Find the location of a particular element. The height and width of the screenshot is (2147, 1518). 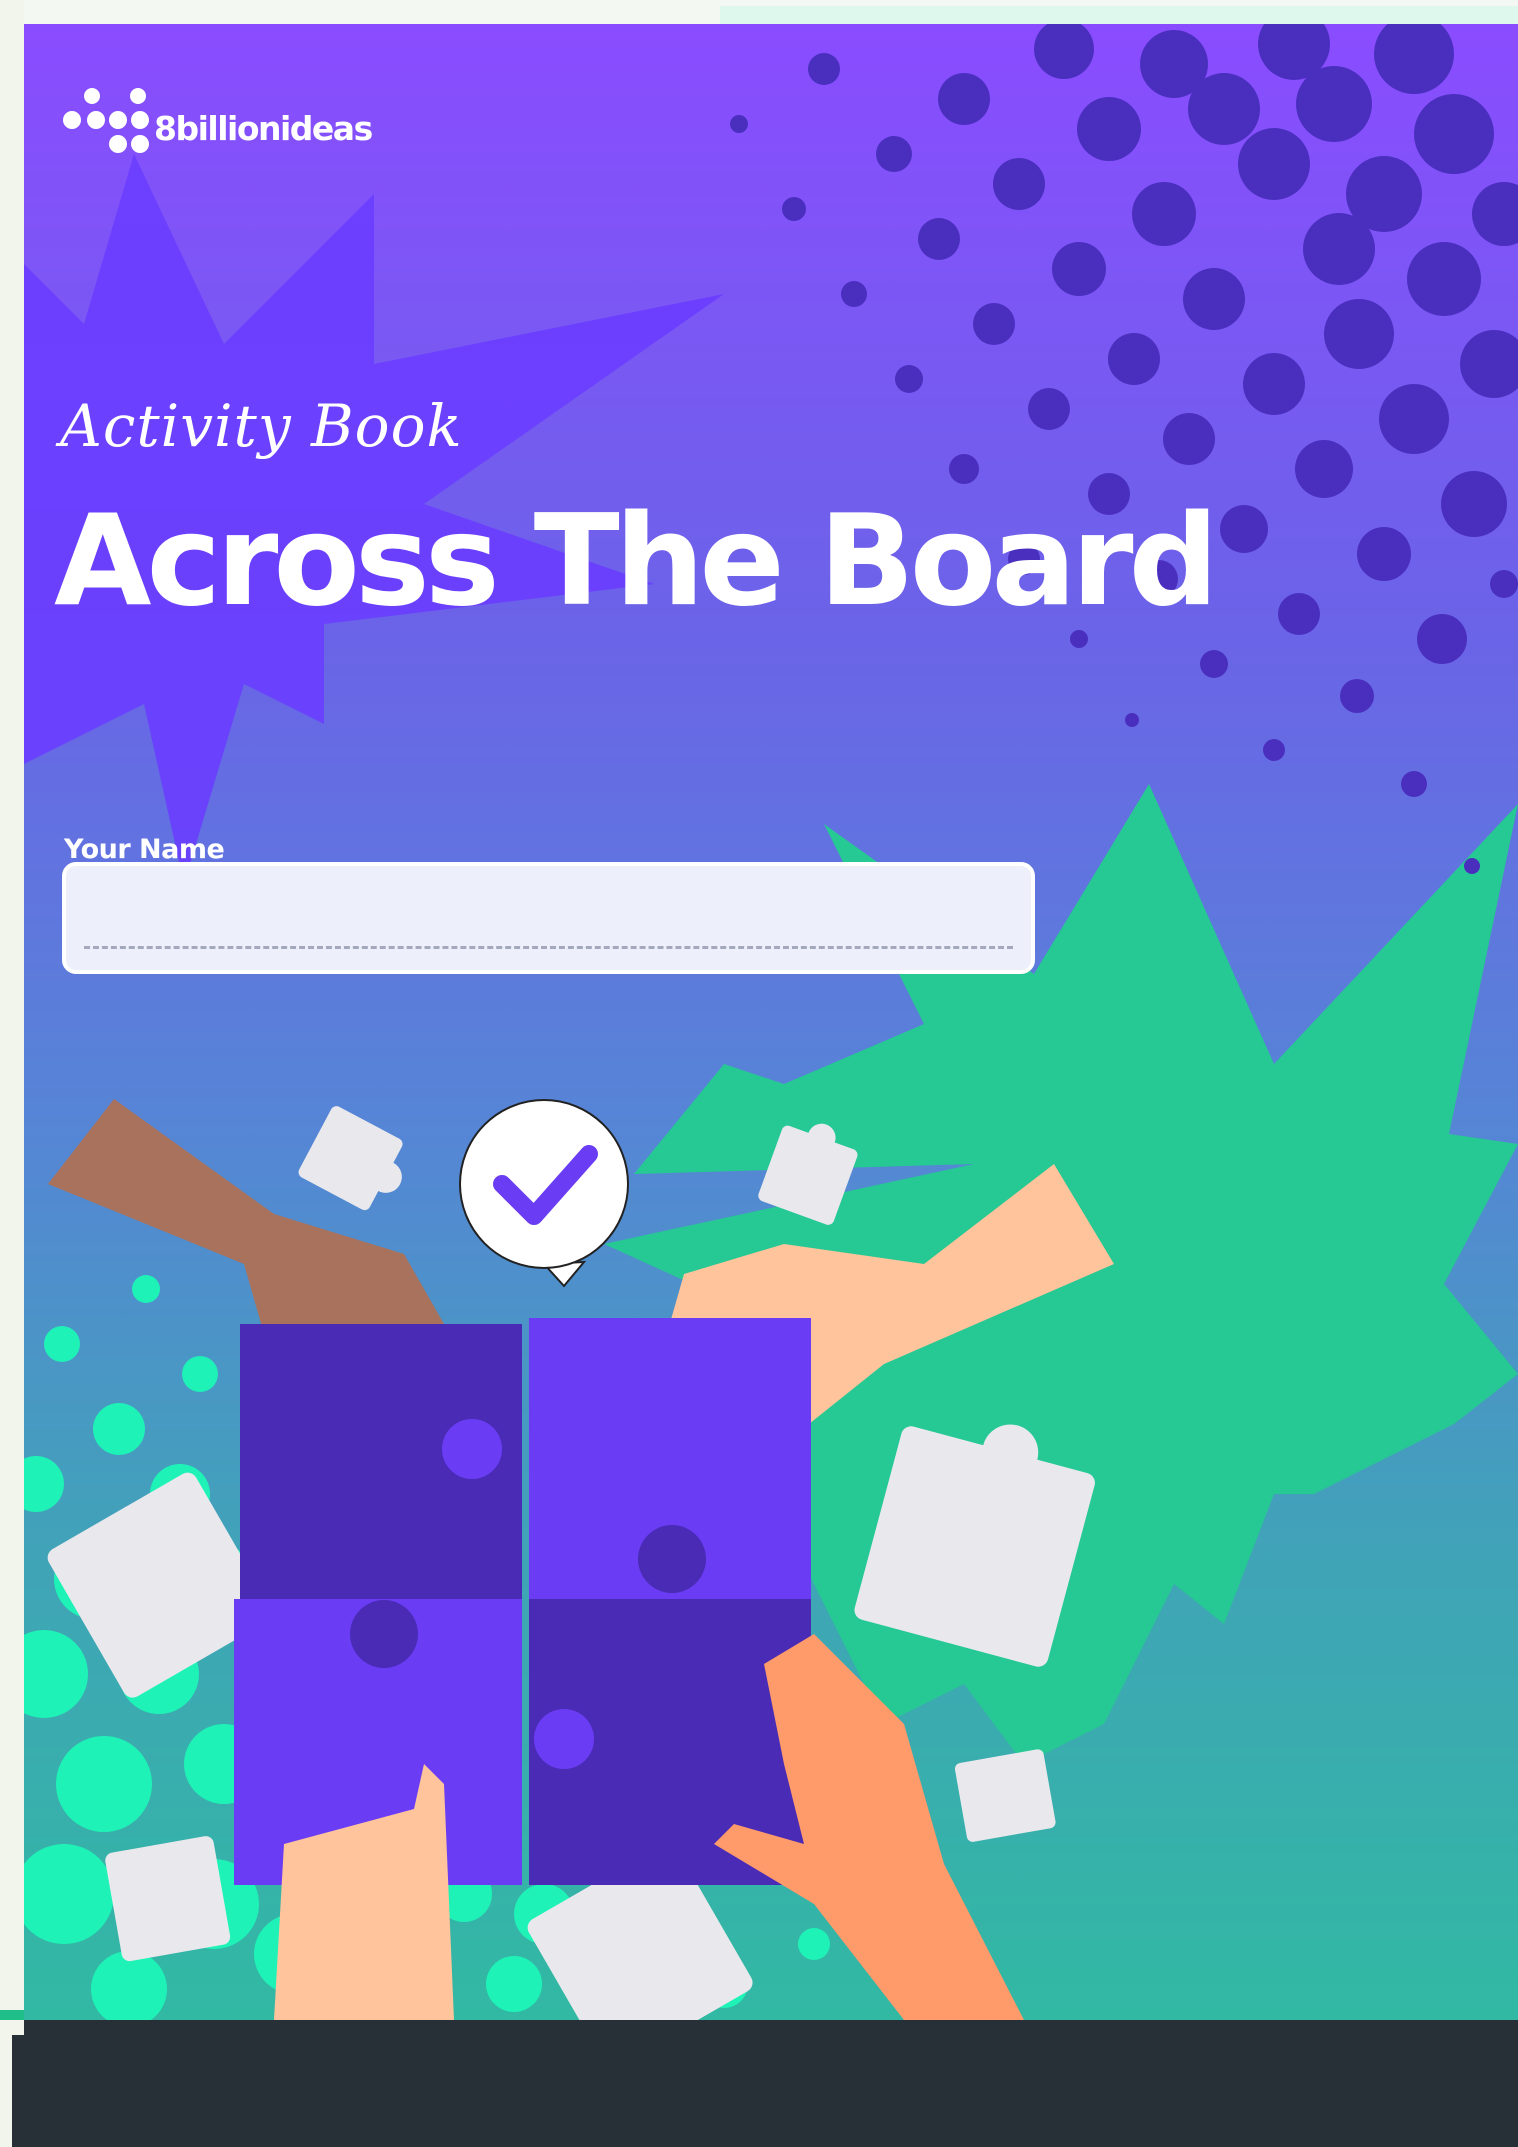

footer-bar is located at coordinates (771, 2083).